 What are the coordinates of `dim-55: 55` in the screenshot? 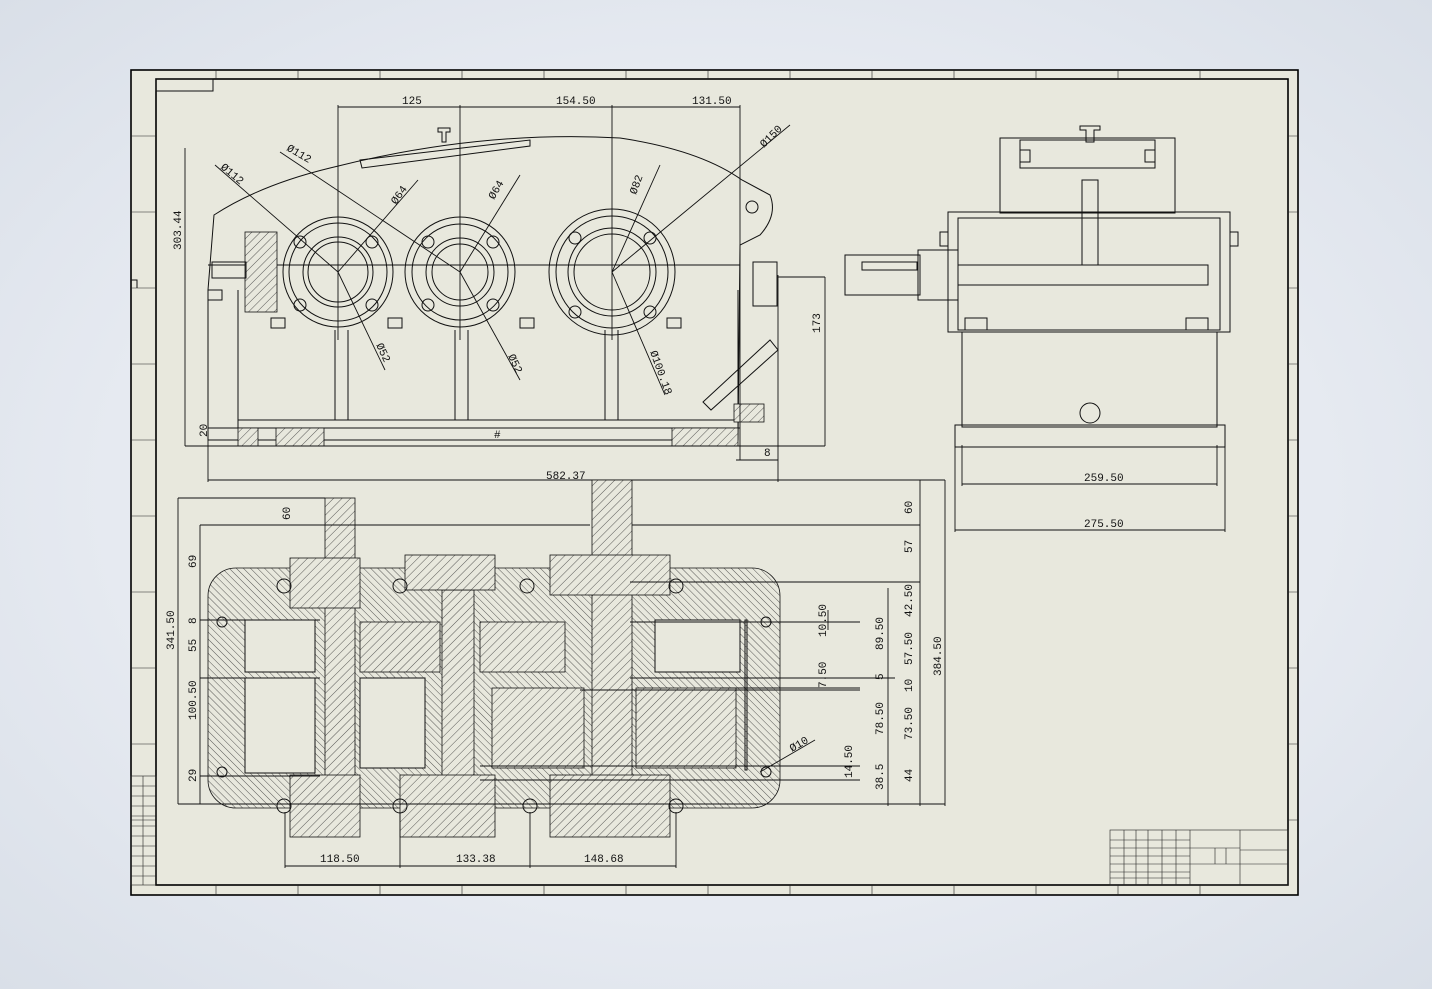 It's located at (194, 645).